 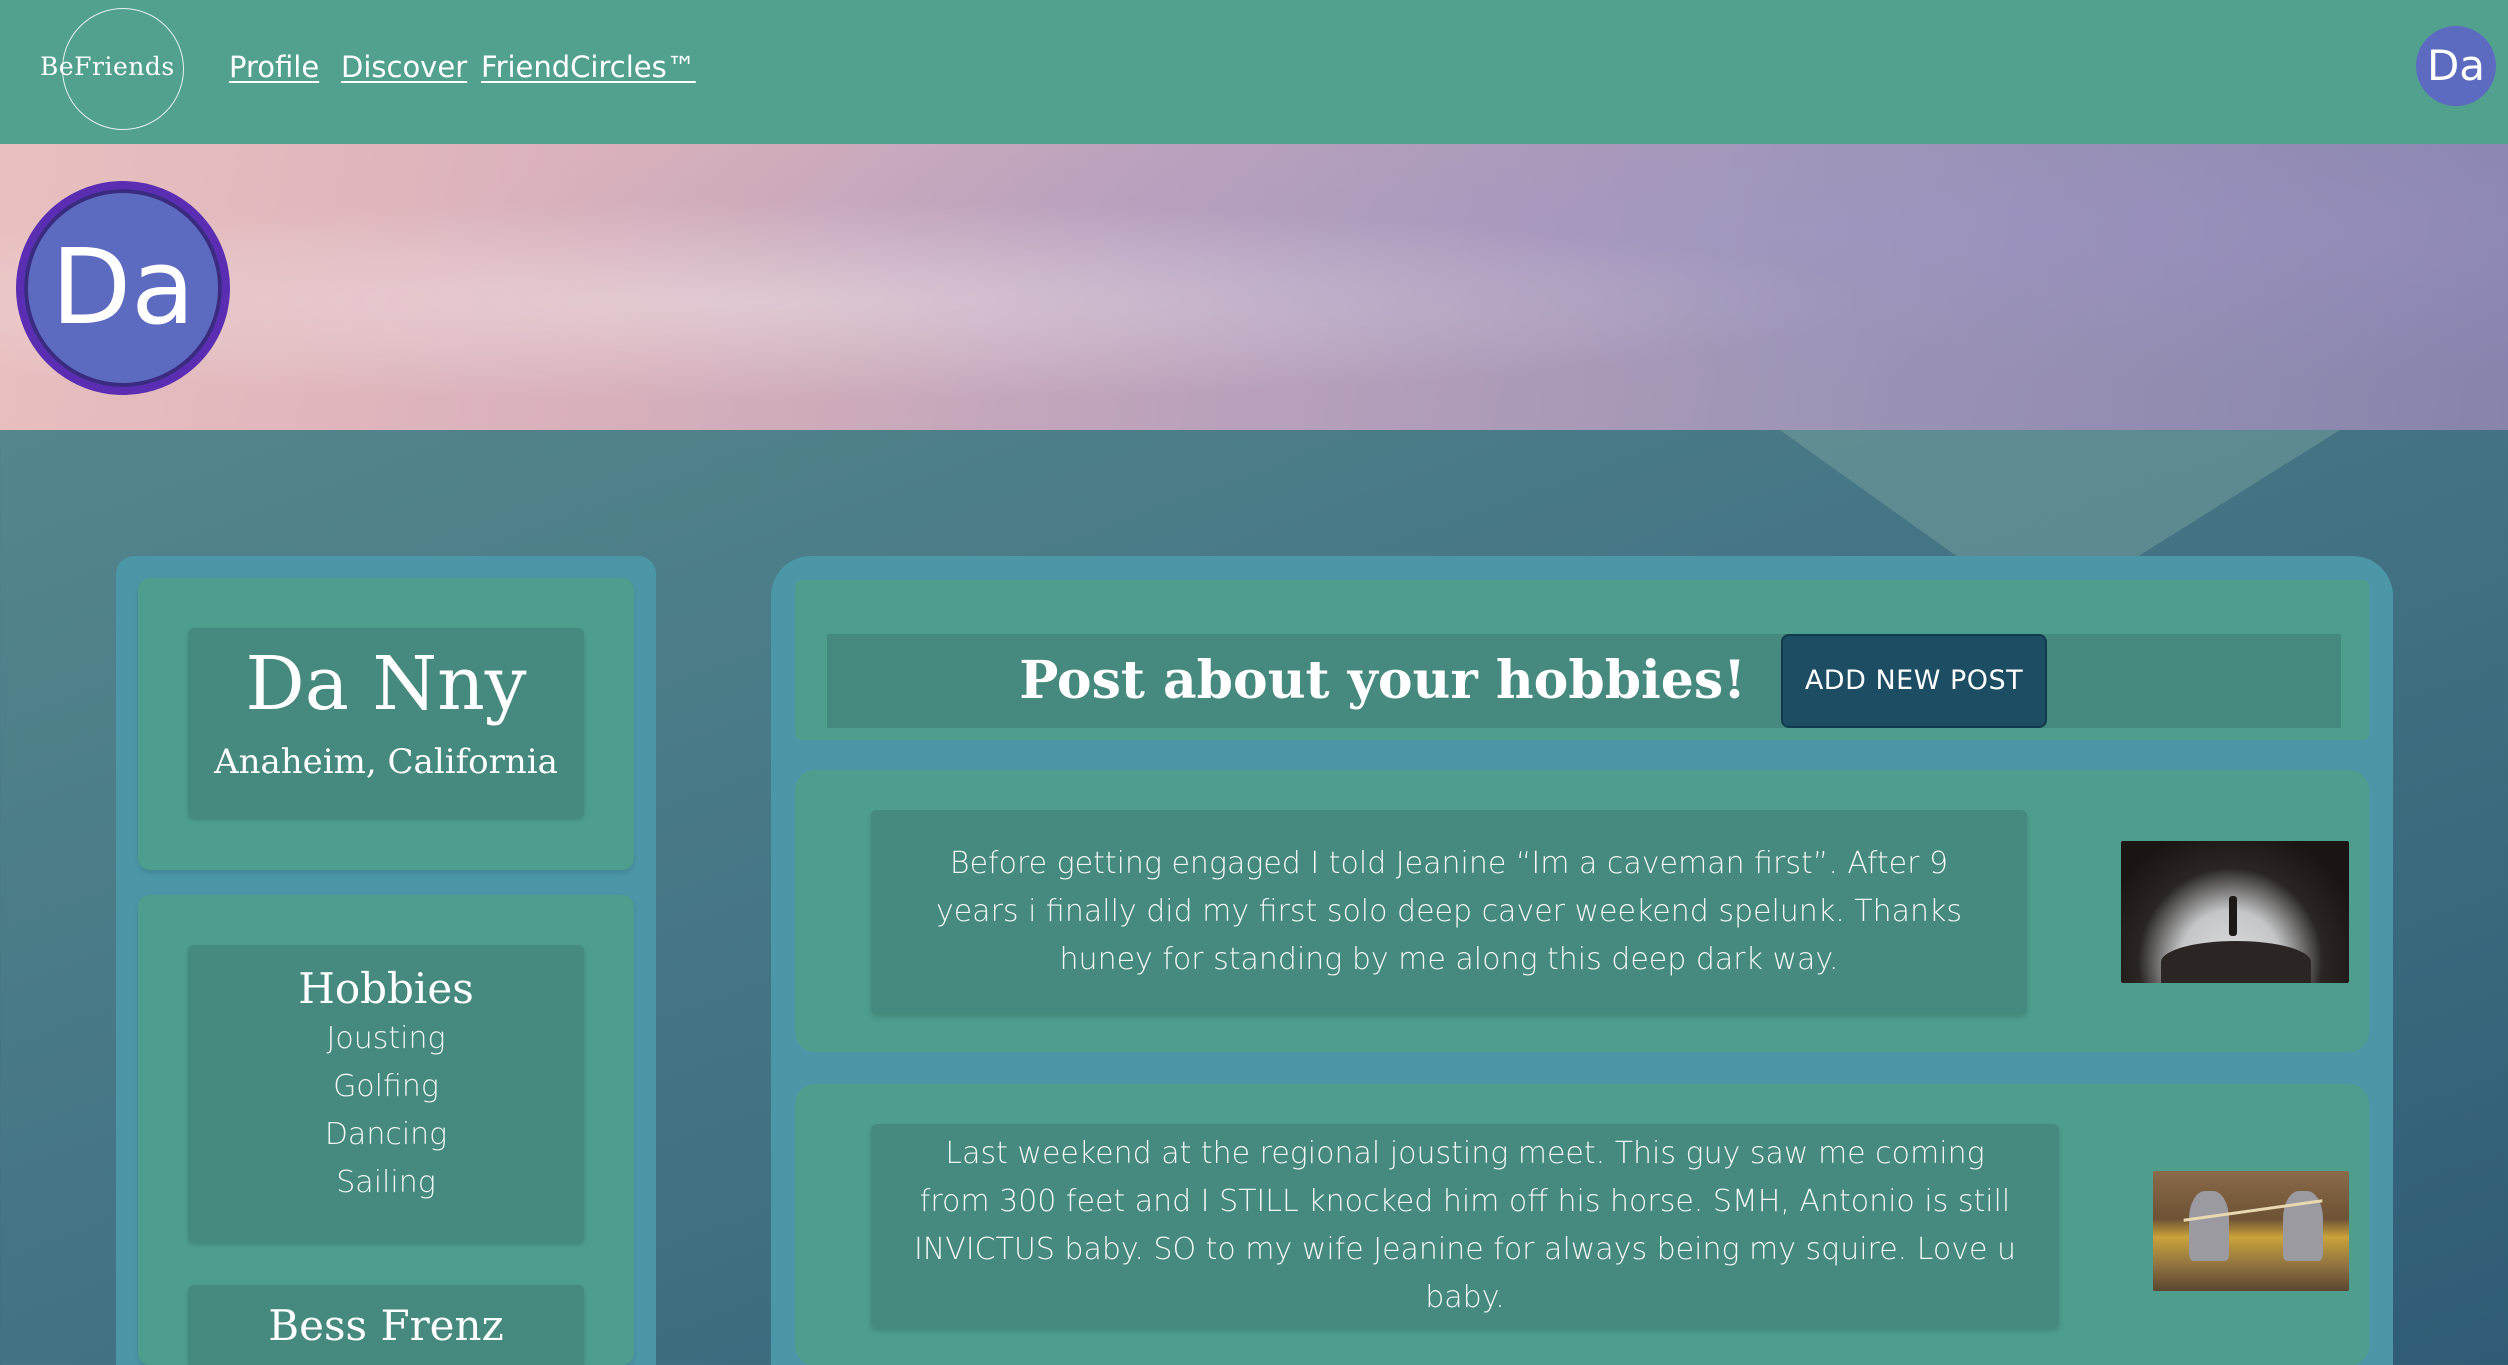 I want to click on profile-avatar: Da, so click(x=123, y=288).